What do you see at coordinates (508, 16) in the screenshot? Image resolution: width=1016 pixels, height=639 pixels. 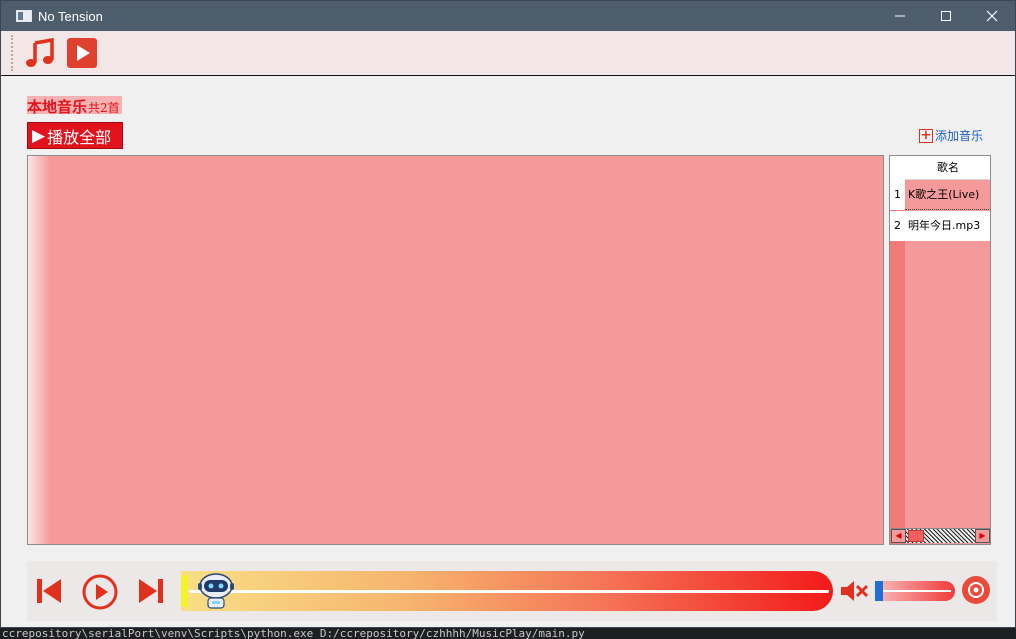 I see `title-bar: No Tension` at bounding box center [508, 16].